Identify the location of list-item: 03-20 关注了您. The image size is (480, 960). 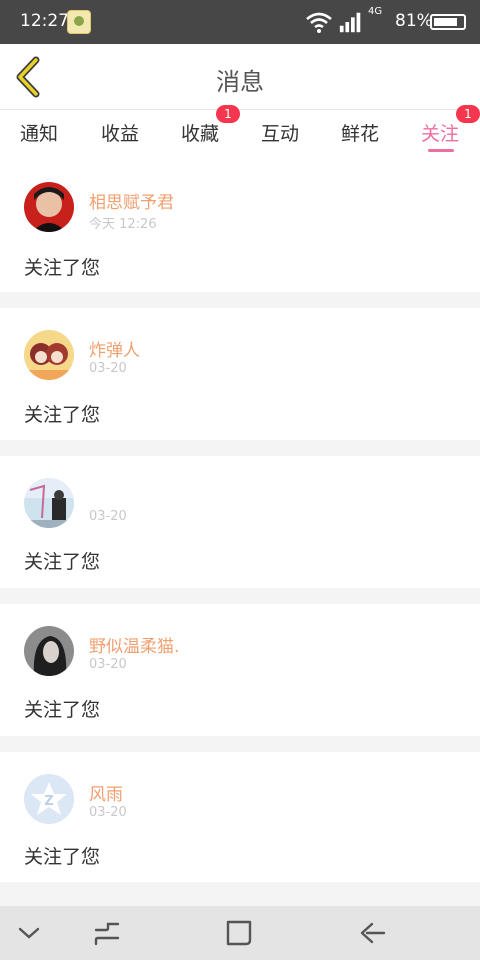
(240, 522).